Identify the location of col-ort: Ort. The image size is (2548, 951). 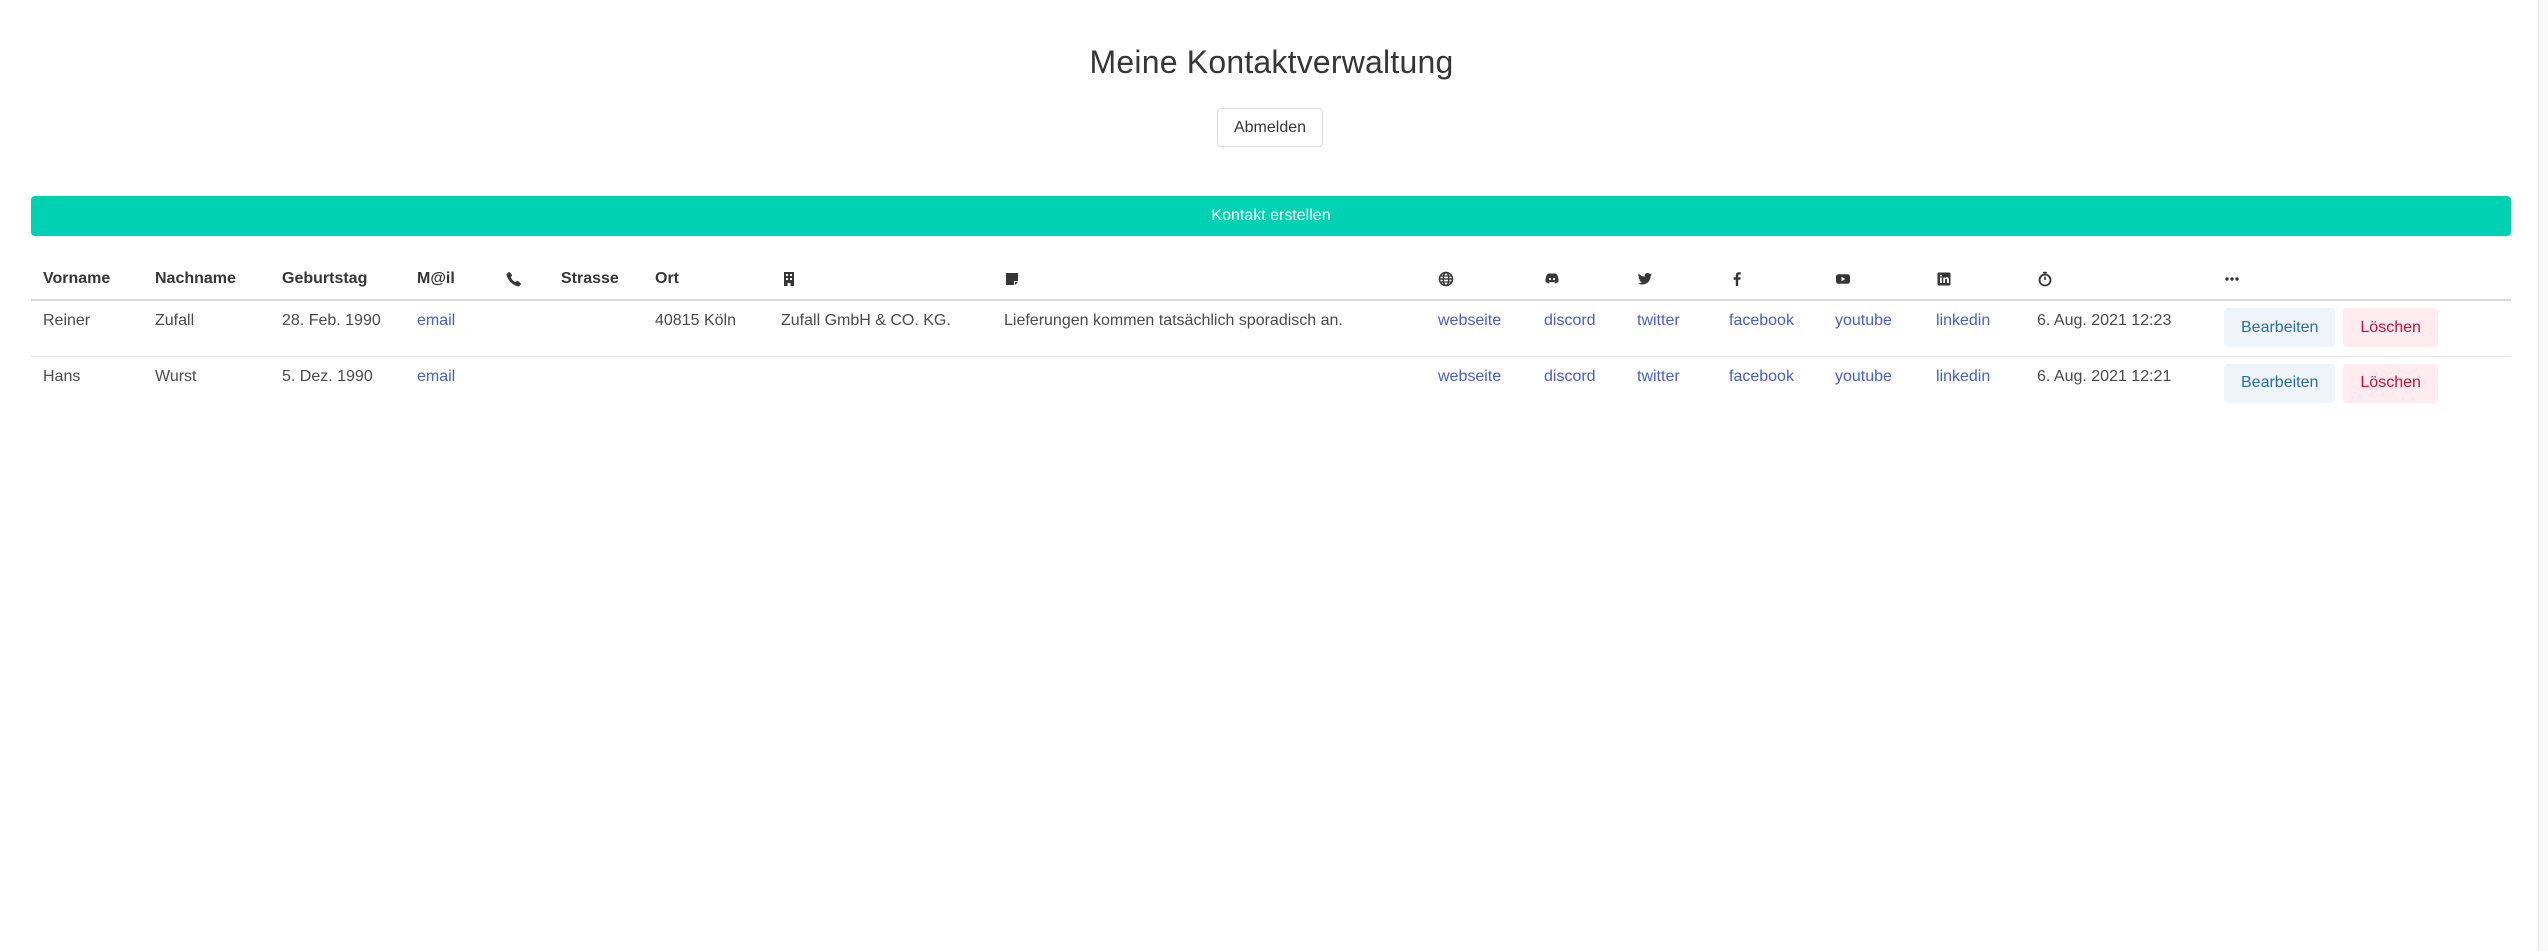
(706, 280).